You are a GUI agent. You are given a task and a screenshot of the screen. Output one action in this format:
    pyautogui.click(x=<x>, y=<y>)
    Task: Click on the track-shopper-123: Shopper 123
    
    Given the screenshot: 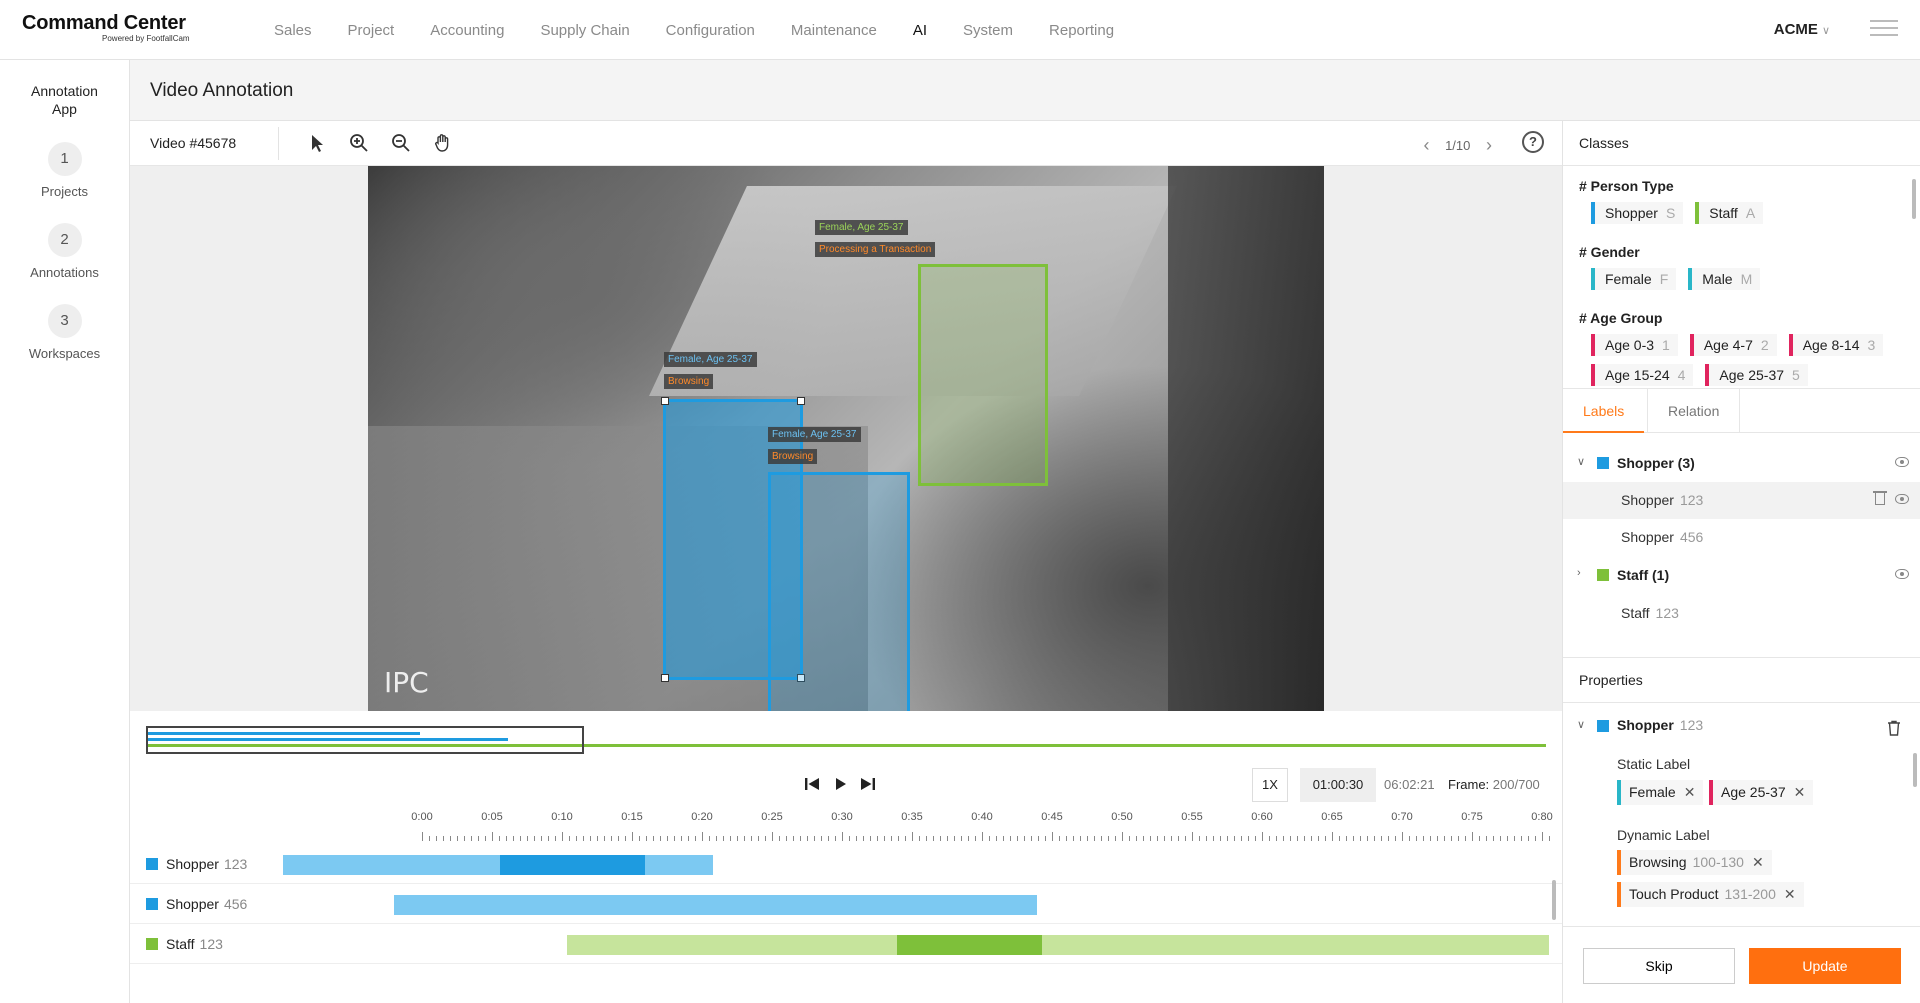 What is the action you would take?
    pyautogui.click(x=846, y=864)
    